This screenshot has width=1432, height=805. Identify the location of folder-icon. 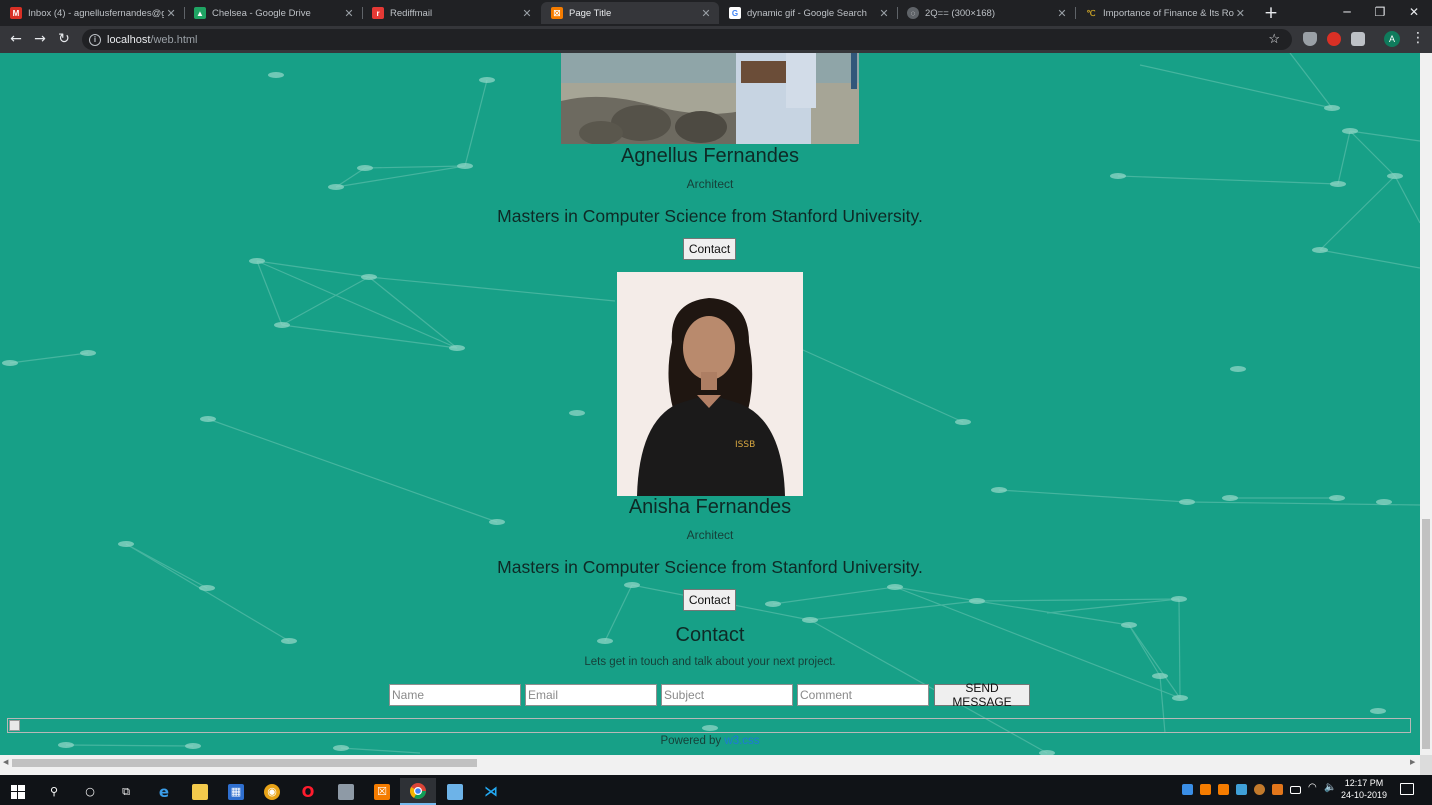
(200, 791).